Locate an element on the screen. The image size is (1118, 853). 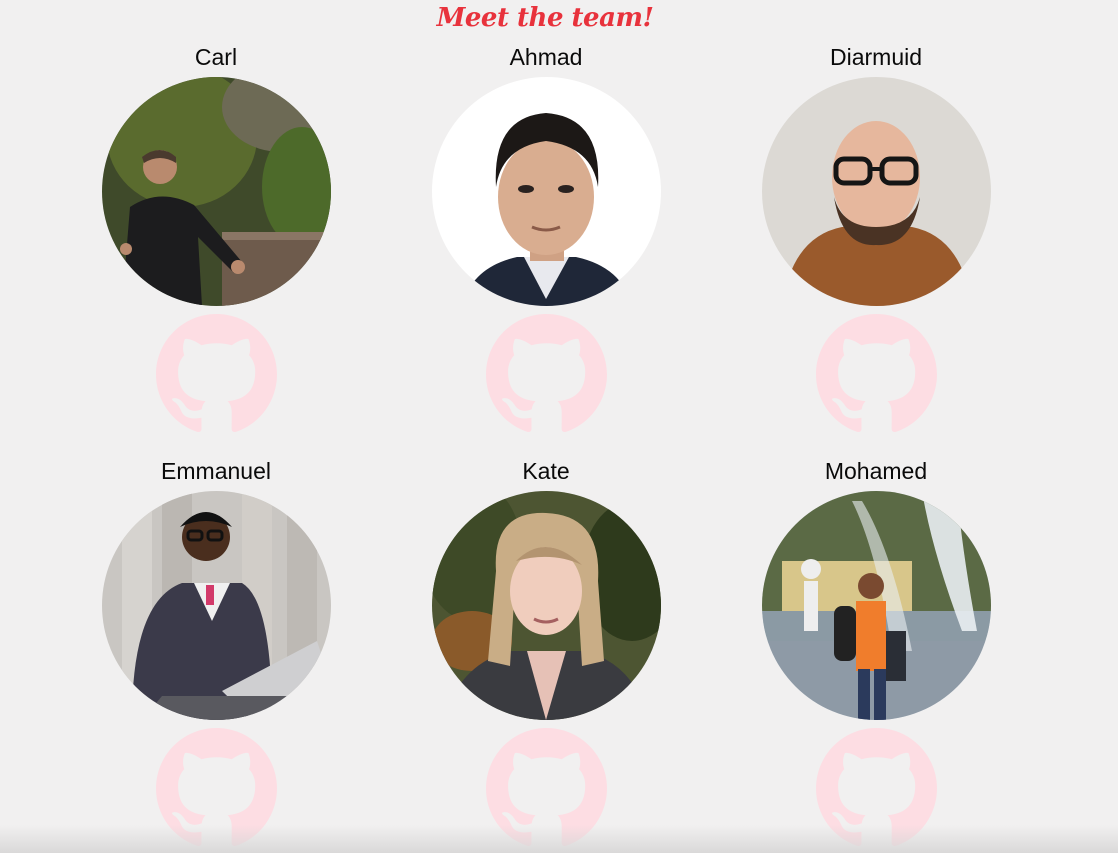
team-member-card: Carl is located at coordinates (216, 239).